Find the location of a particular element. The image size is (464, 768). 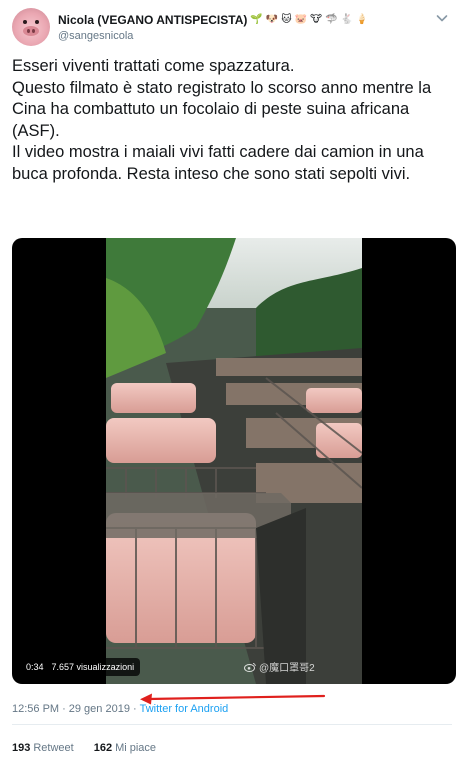

avatar-snout is located at coordinates (31, 31).